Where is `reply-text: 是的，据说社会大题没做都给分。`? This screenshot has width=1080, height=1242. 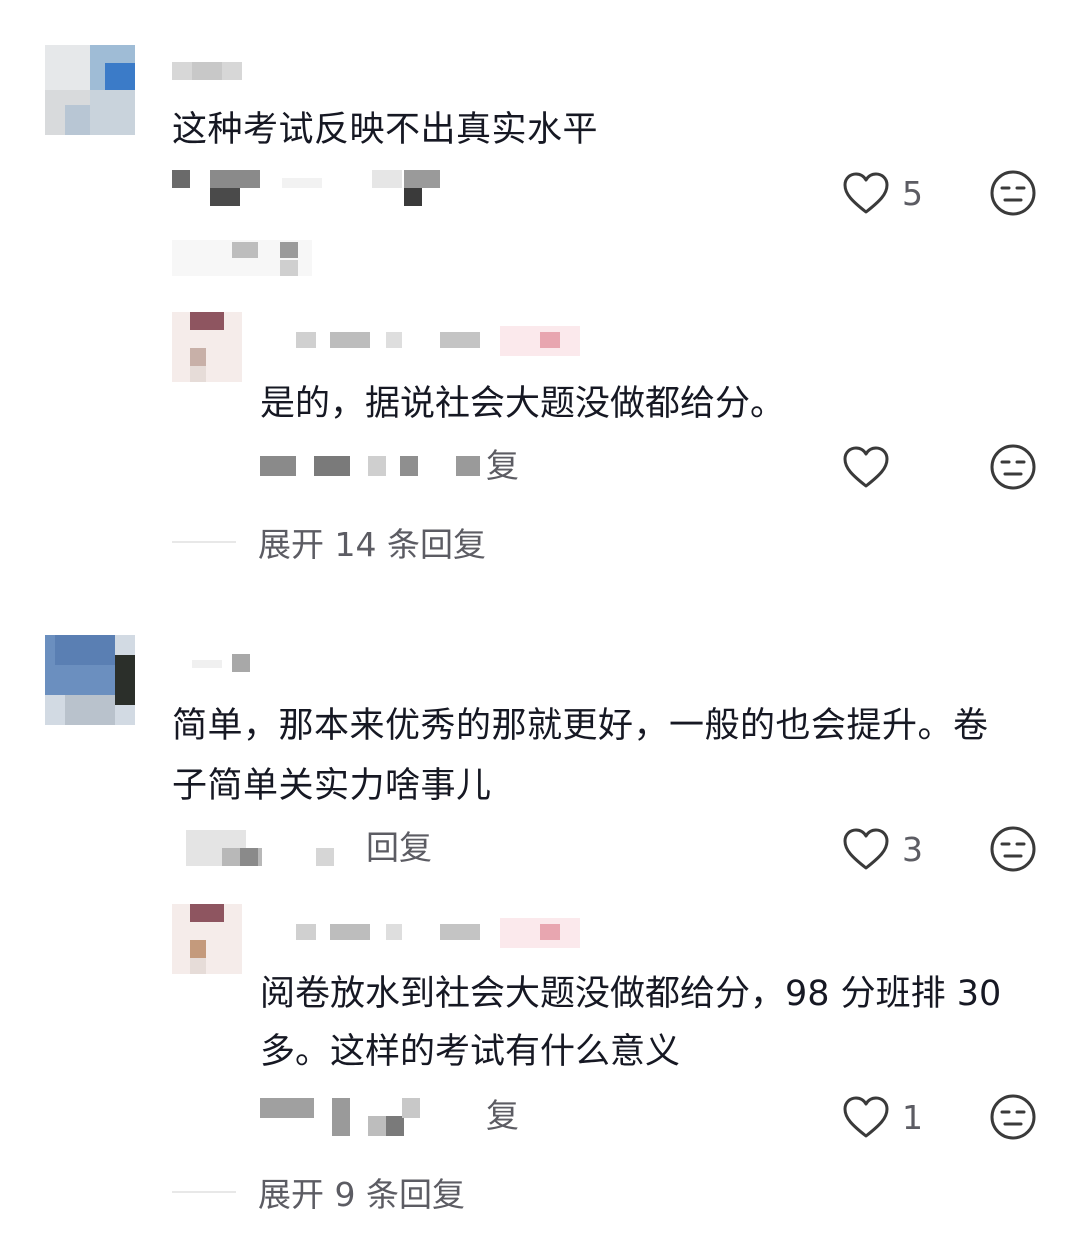 reply-text: 是的，据说社会大题没做都给分。 is located at coordinates (523, 404).